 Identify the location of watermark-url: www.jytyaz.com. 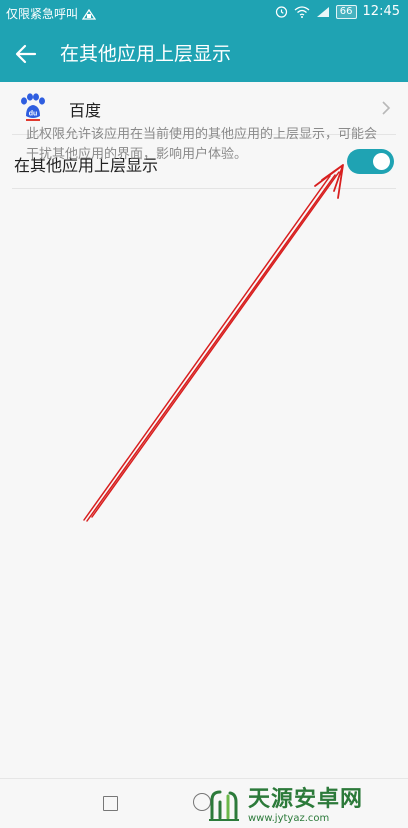
(289, 818).